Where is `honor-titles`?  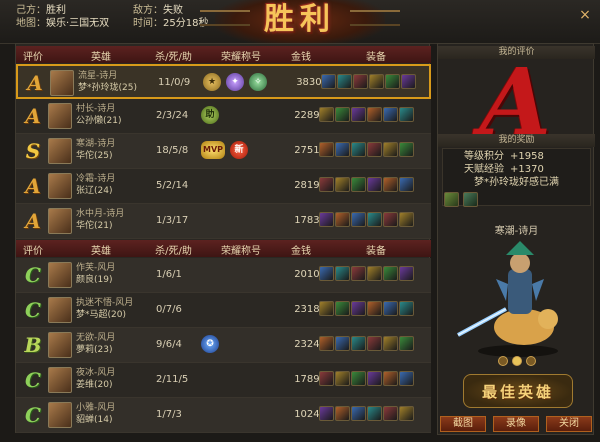 honor-titles is located at coordinates (248, 275).